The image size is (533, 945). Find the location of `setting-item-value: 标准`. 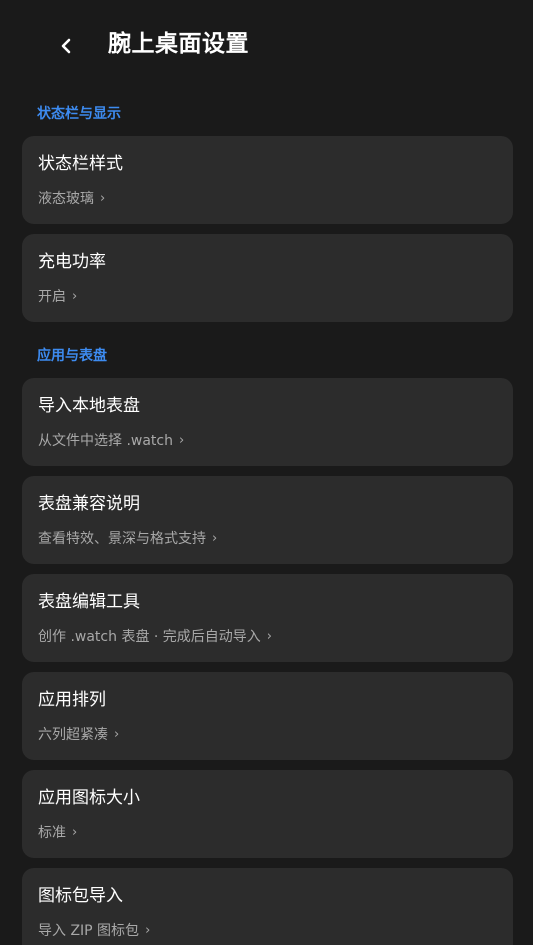

setting-item-value: 标准 is located at coordinates (52, 833).